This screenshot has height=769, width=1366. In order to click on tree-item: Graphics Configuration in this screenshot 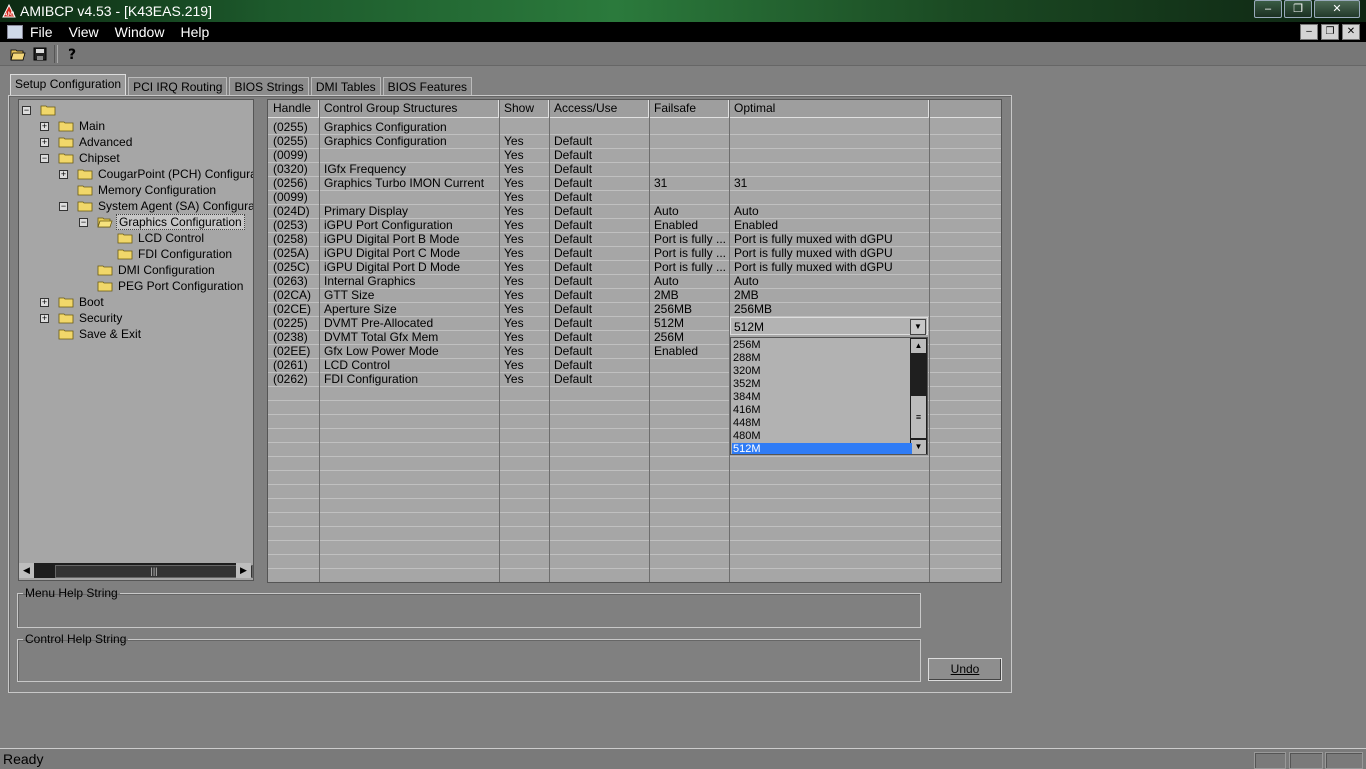, I will do `click(171, 222)`.